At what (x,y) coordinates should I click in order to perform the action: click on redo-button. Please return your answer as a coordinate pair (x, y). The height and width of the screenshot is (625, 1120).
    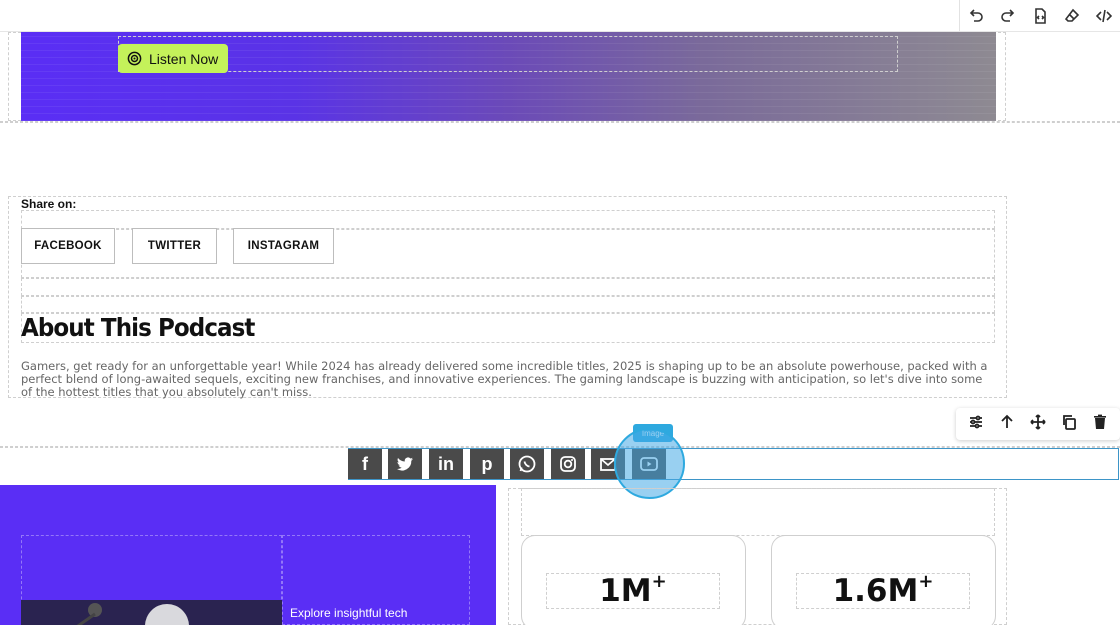
    Looking at the image, I should click on (1008, 15).